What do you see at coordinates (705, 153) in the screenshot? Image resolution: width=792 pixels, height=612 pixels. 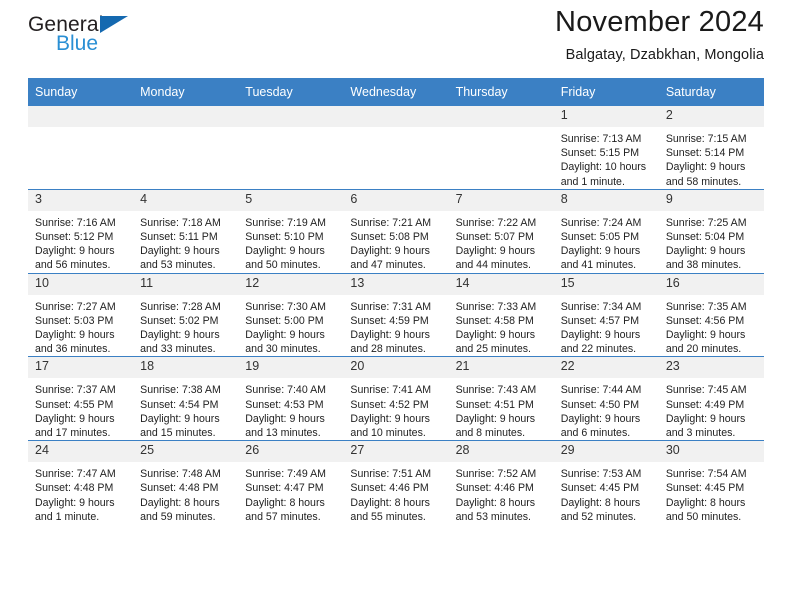 I see `sunset-text: Sunset: 5:14 PM` at bounding box center [705, 153].